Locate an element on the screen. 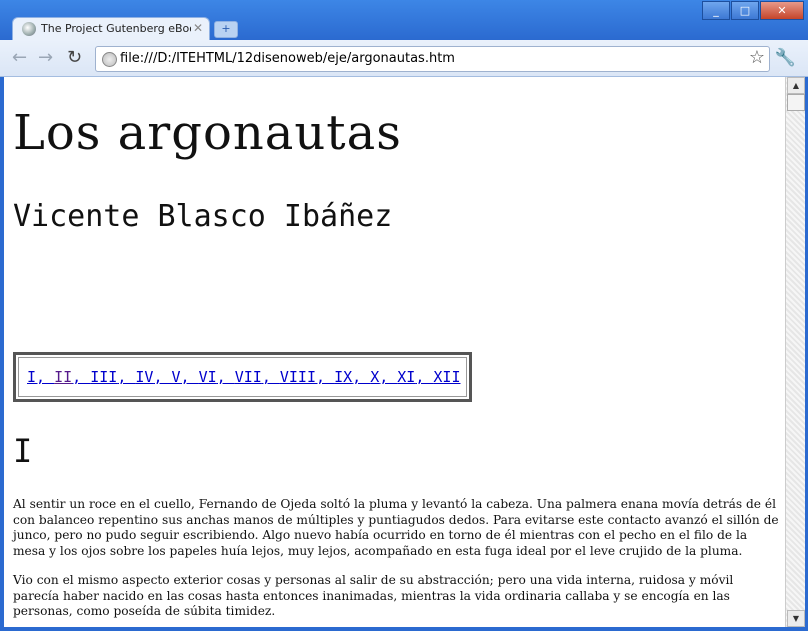 This screenshot has height=631, width=808. close-tab-icon: ✕ is located at coordinates (198, 28).